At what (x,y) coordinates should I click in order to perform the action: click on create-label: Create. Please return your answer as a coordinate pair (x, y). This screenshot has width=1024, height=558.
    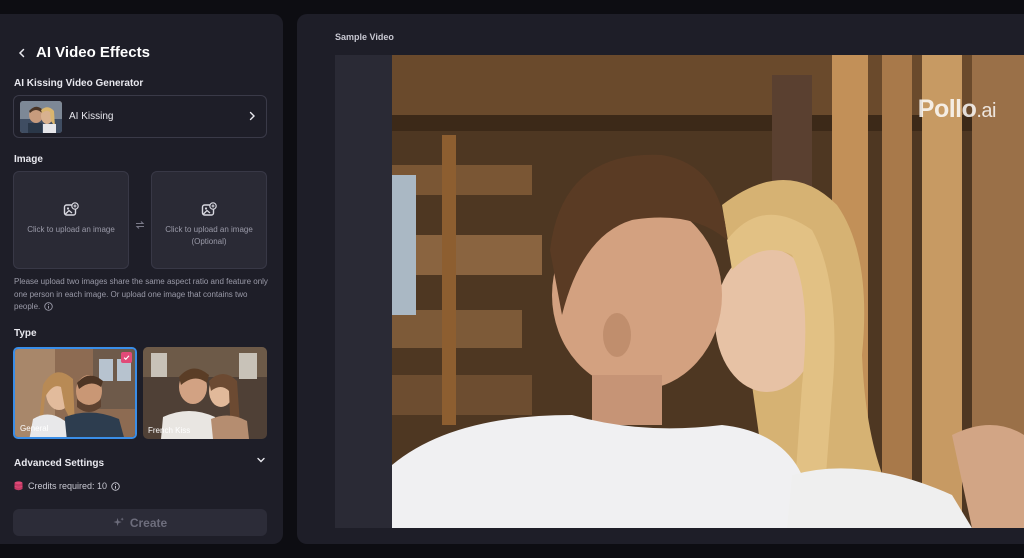
    Looking at the image, I should click on (148, 522).